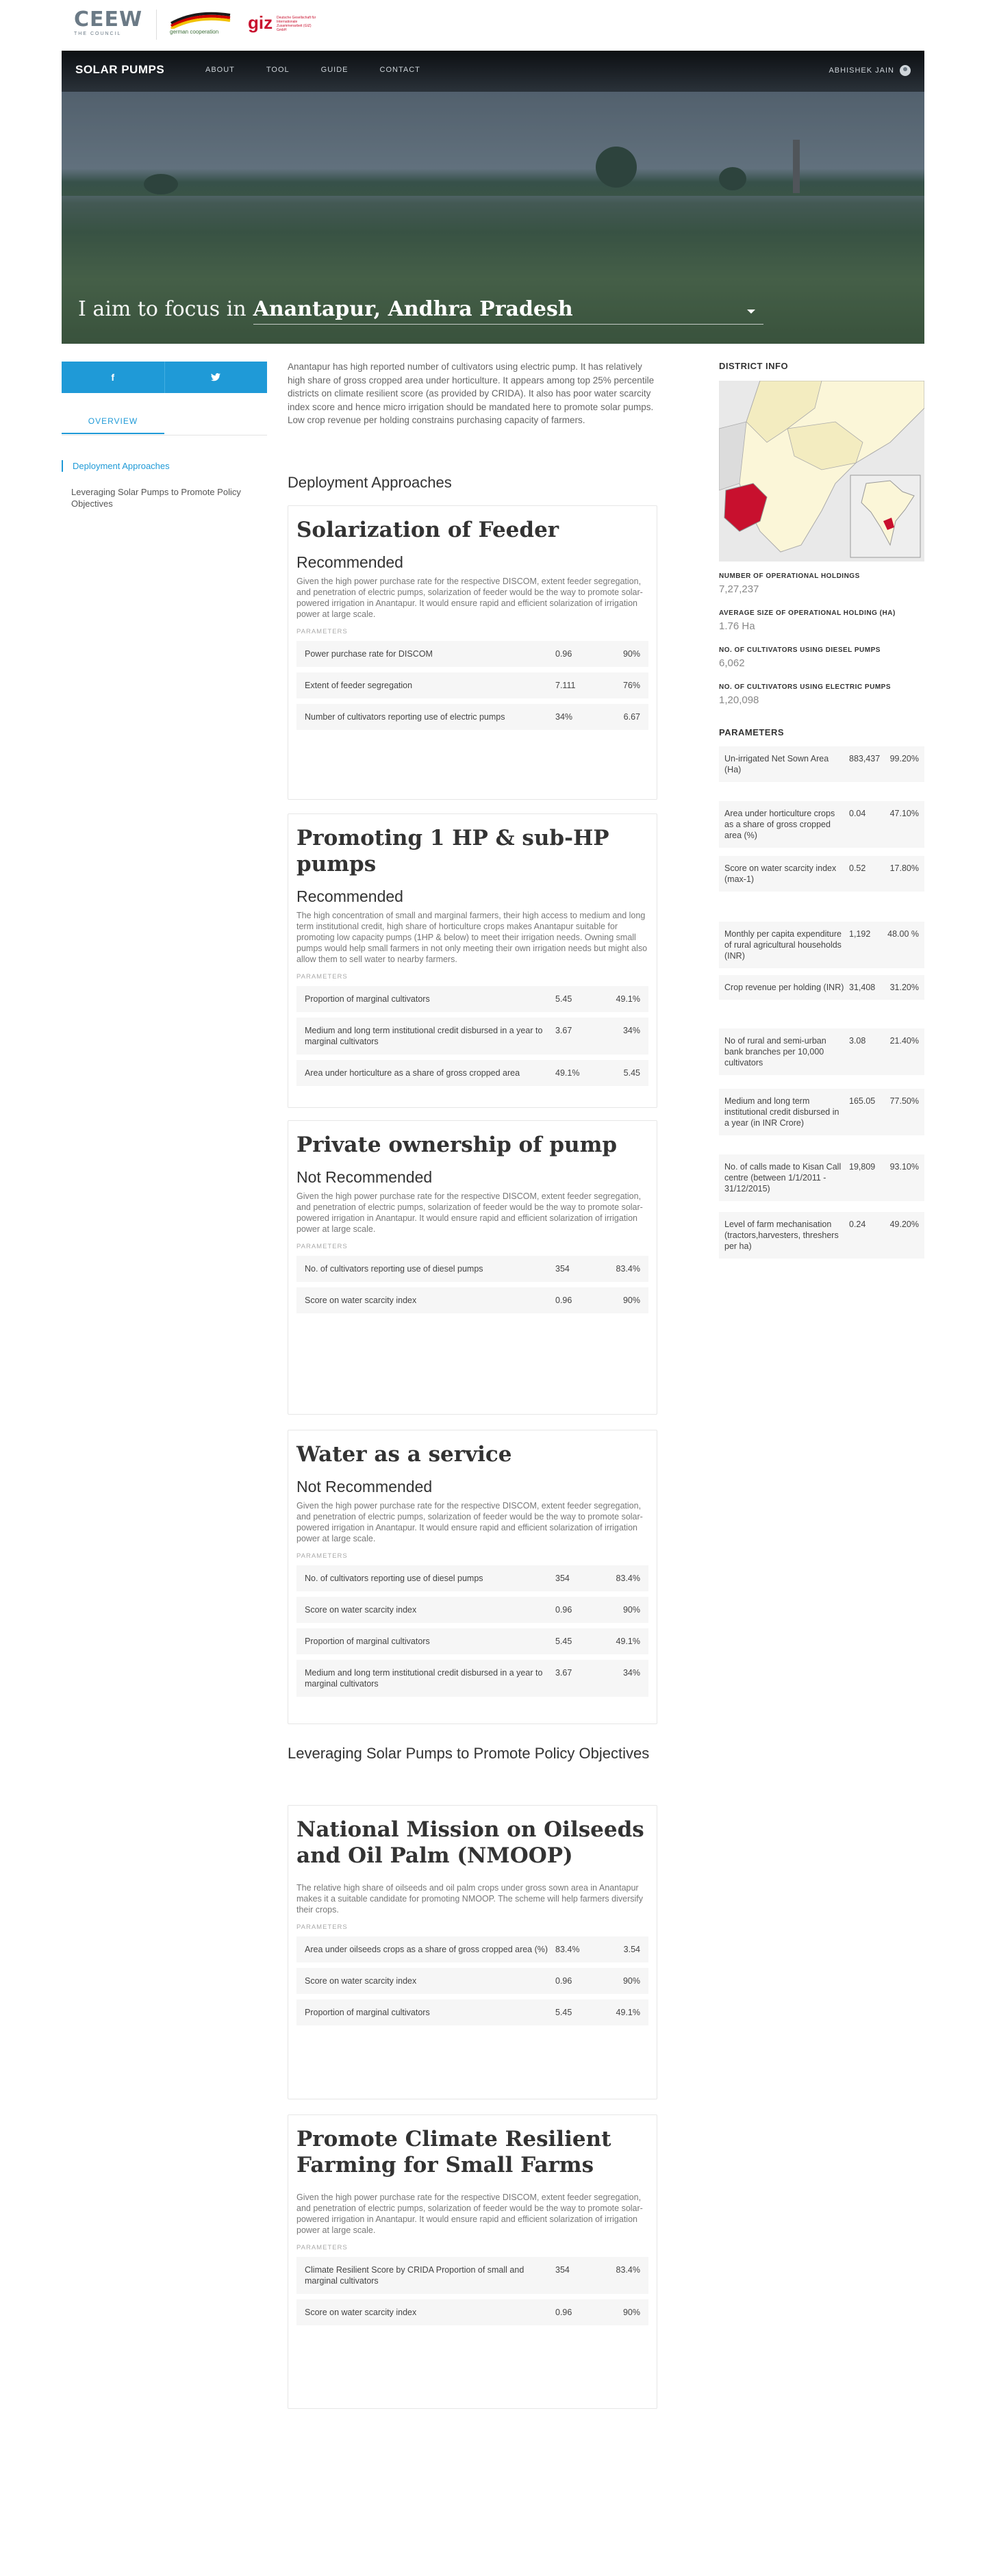 Image resolution: width=986 pixels, height=2576 pixels. I want to click on district-select-value: Anantapur, Andhra Pradesh, so click(413, 309).